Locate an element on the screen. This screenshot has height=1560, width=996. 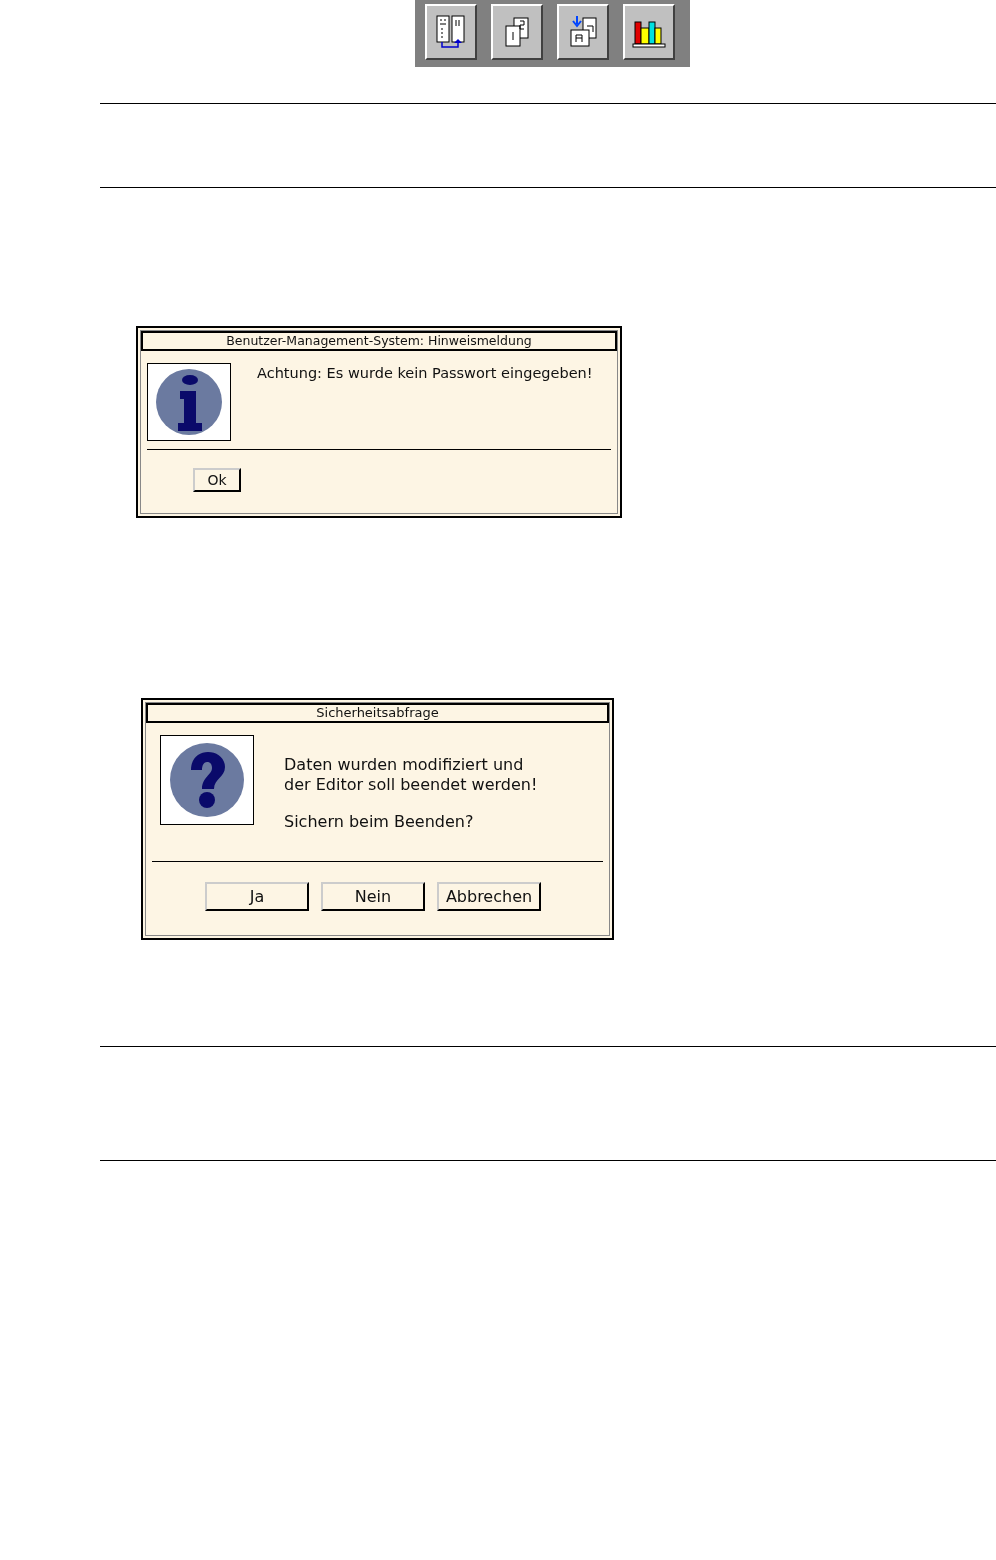
dialog-button: Ok is located at coordinates (217, 480).